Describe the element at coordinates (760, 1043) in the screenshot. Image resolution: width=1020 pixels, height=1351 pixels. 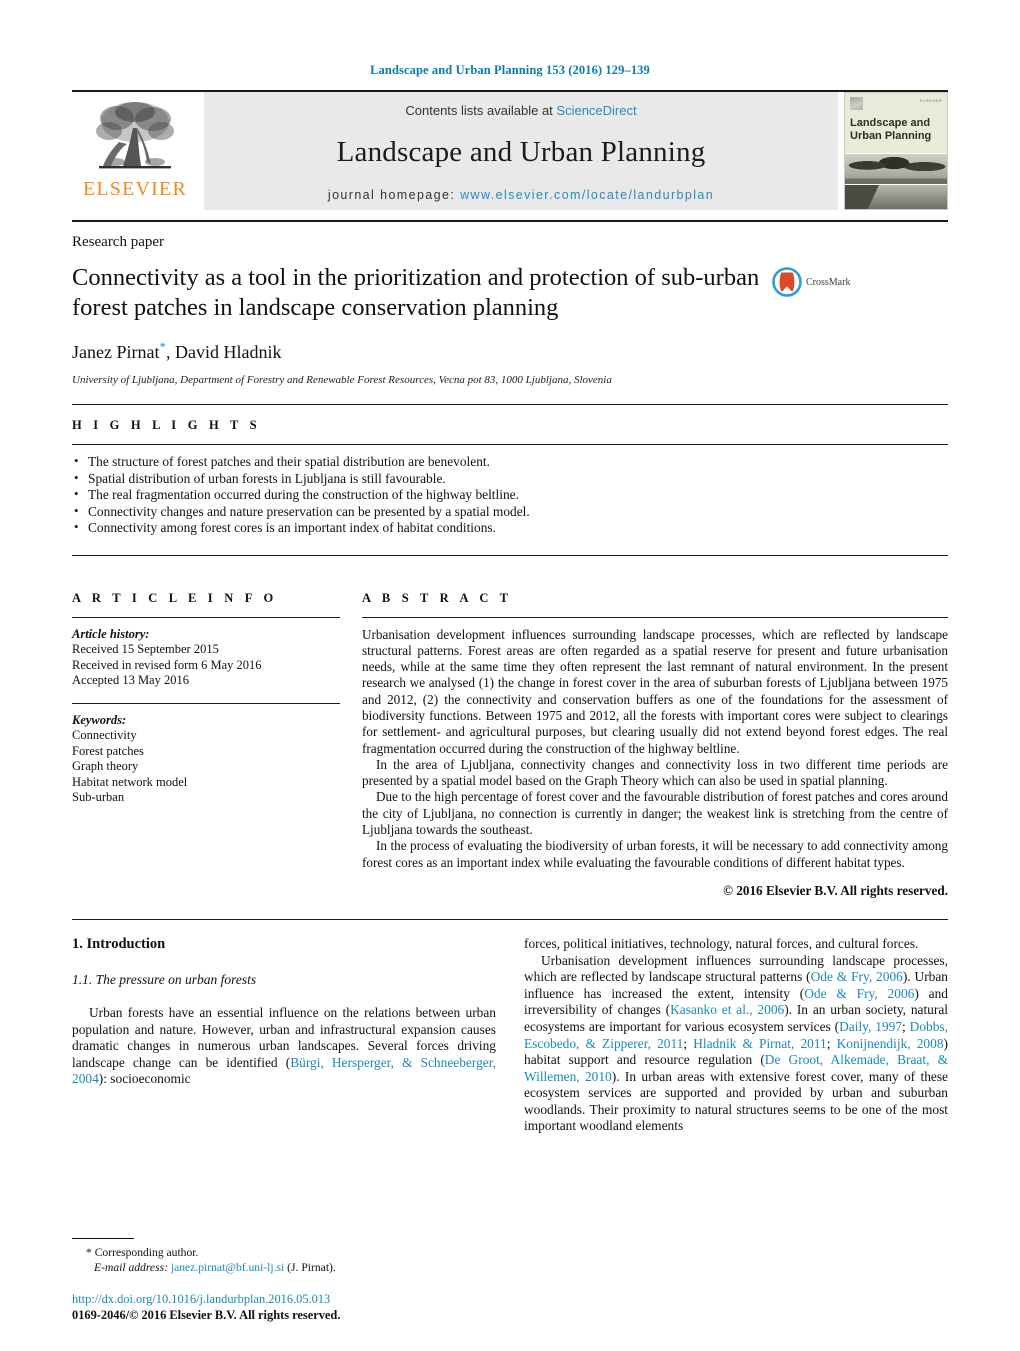
I see `citation-link: Hladnik & Pirnat, 2011` at that location.